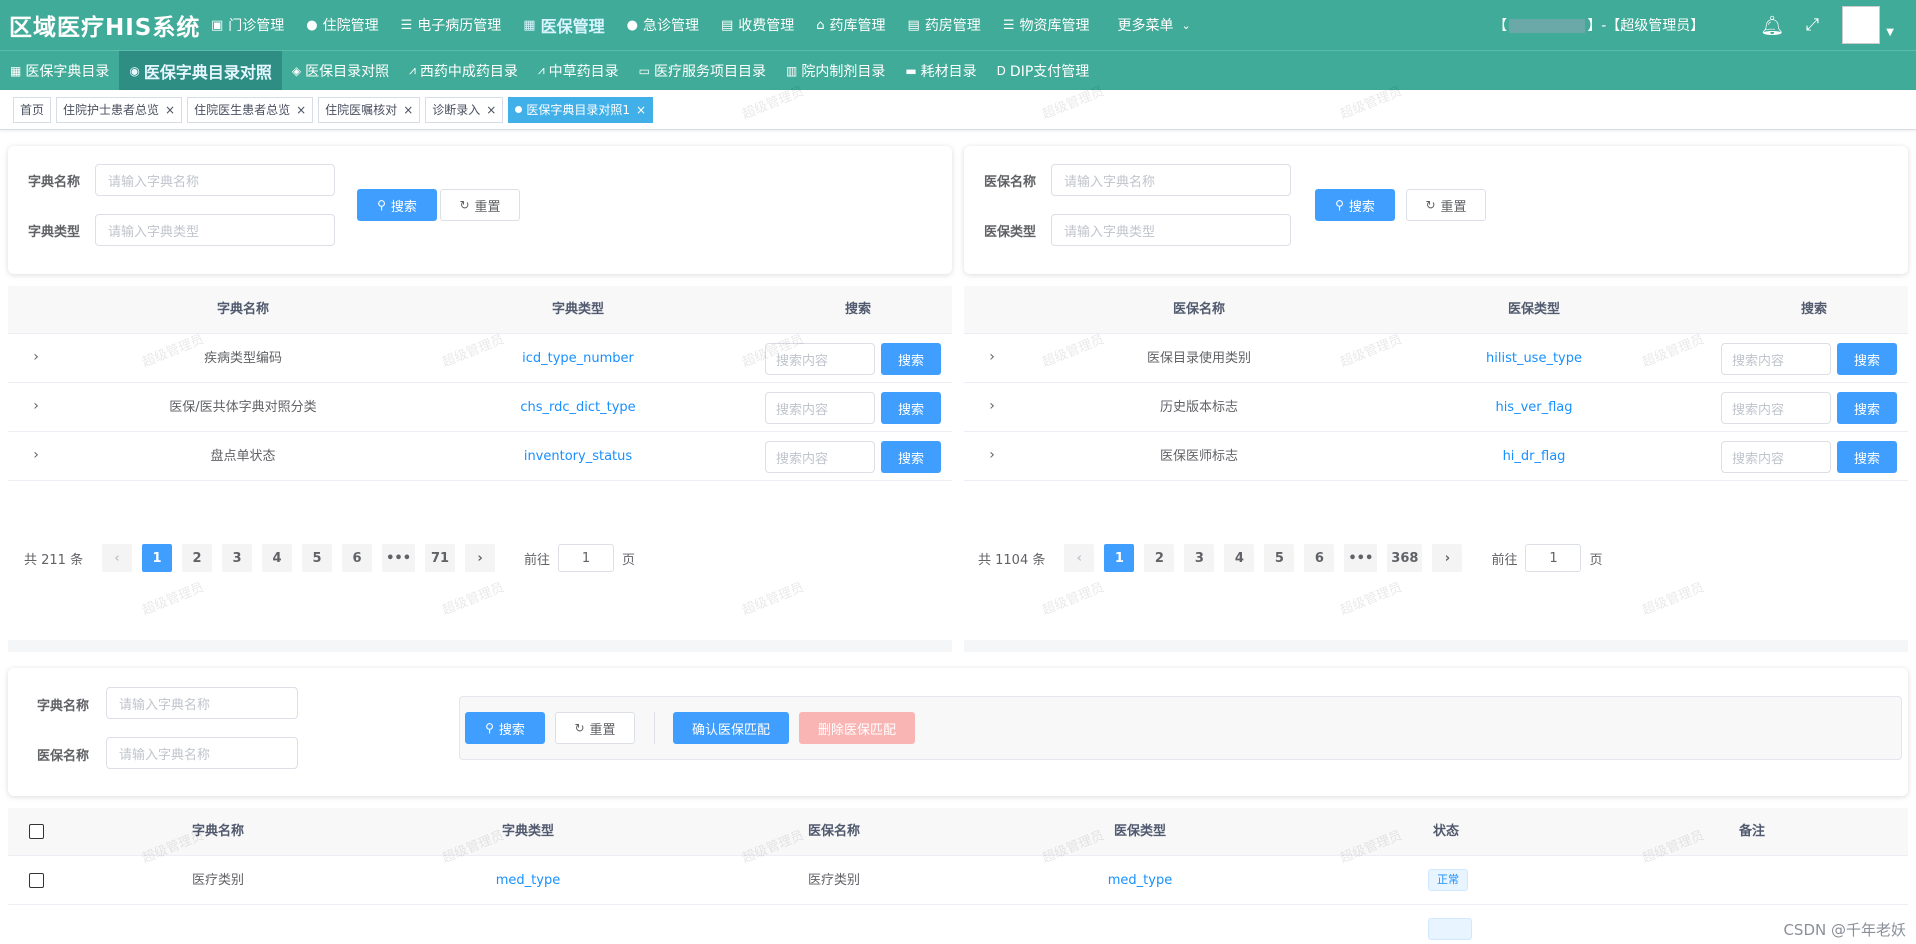  I want to click on table-row: 医疗类别 med_type 医疗类别 med_type 正常, so click(958, 880).